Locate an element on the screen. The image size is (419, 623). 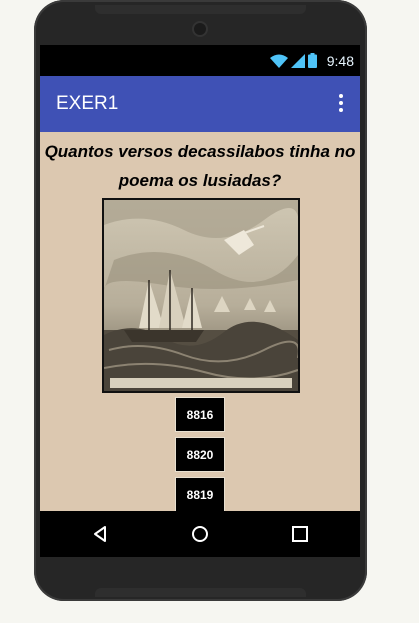
home-icon is located at coordinates (200, 534).